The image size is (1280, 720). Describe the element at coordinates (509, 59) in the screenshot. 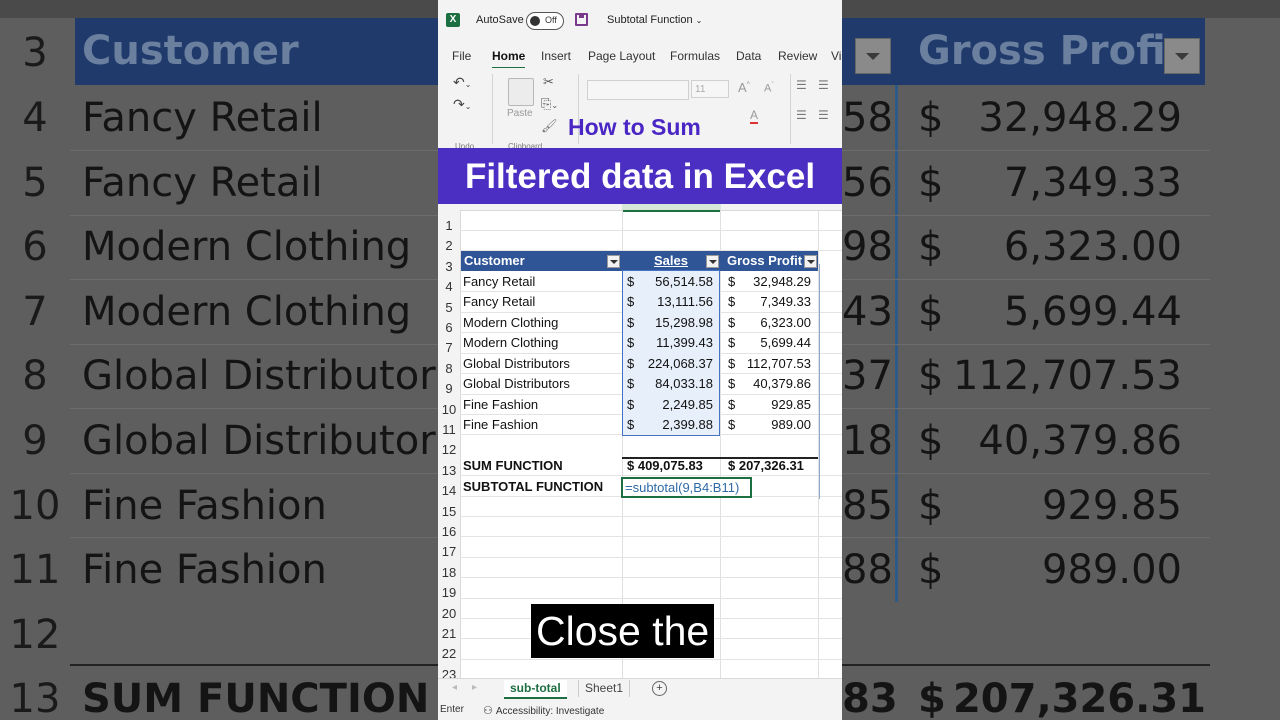

I see `tab-home: Home` at that location.